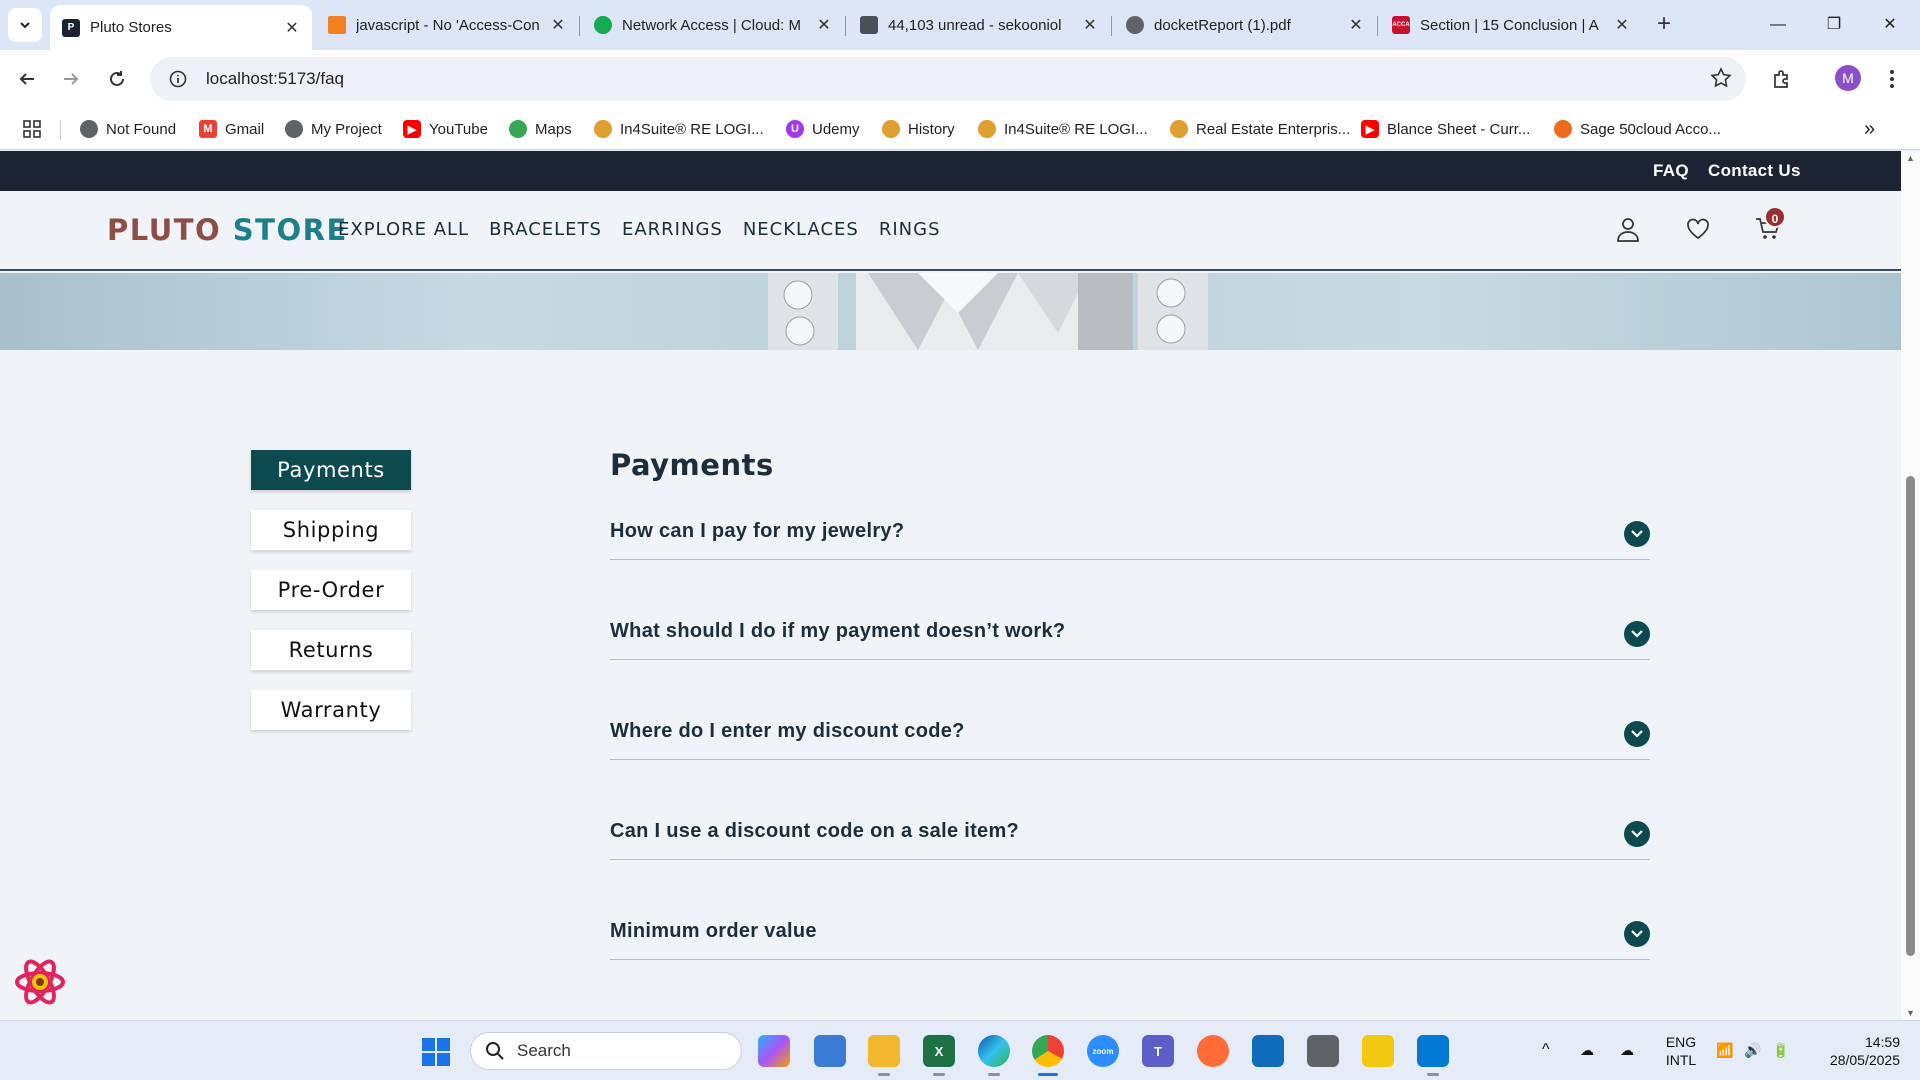 The height and width of the screenshot is (1080, 1920). What do you see at coordinates (331, 530) in the screenshot?
I see `faq-category-shipping: Shipping` at bounding box center [331, 530].